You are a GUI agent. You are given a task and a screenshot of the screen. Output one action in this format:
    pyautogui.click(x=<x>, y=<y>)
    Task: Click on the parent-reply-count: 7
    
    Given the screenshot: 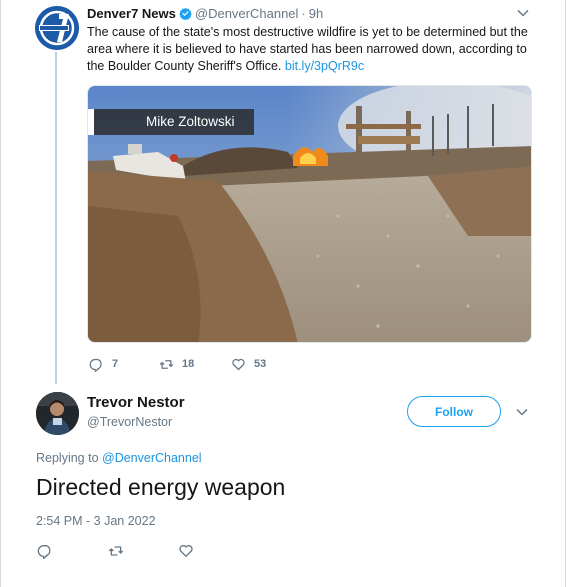 What is the action you would take?
    pyautogui.click(x=115, y=364)
    